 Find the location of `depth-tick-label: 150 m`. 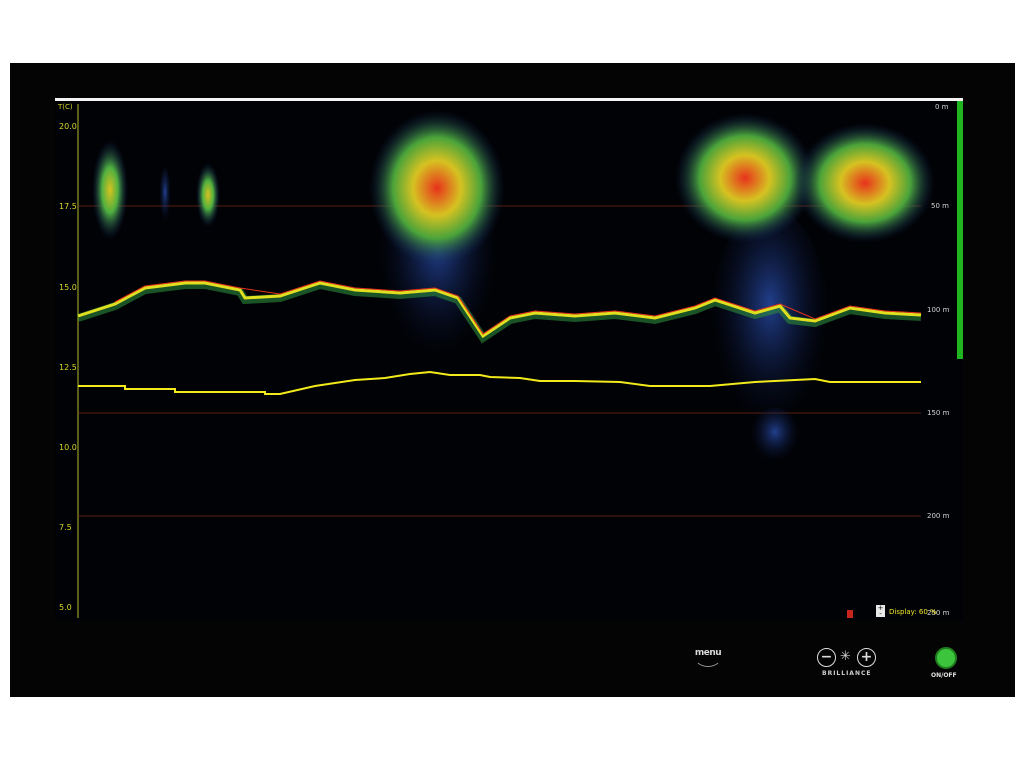

depth-tick-label: 150 m is located at coordinates (938, 413).